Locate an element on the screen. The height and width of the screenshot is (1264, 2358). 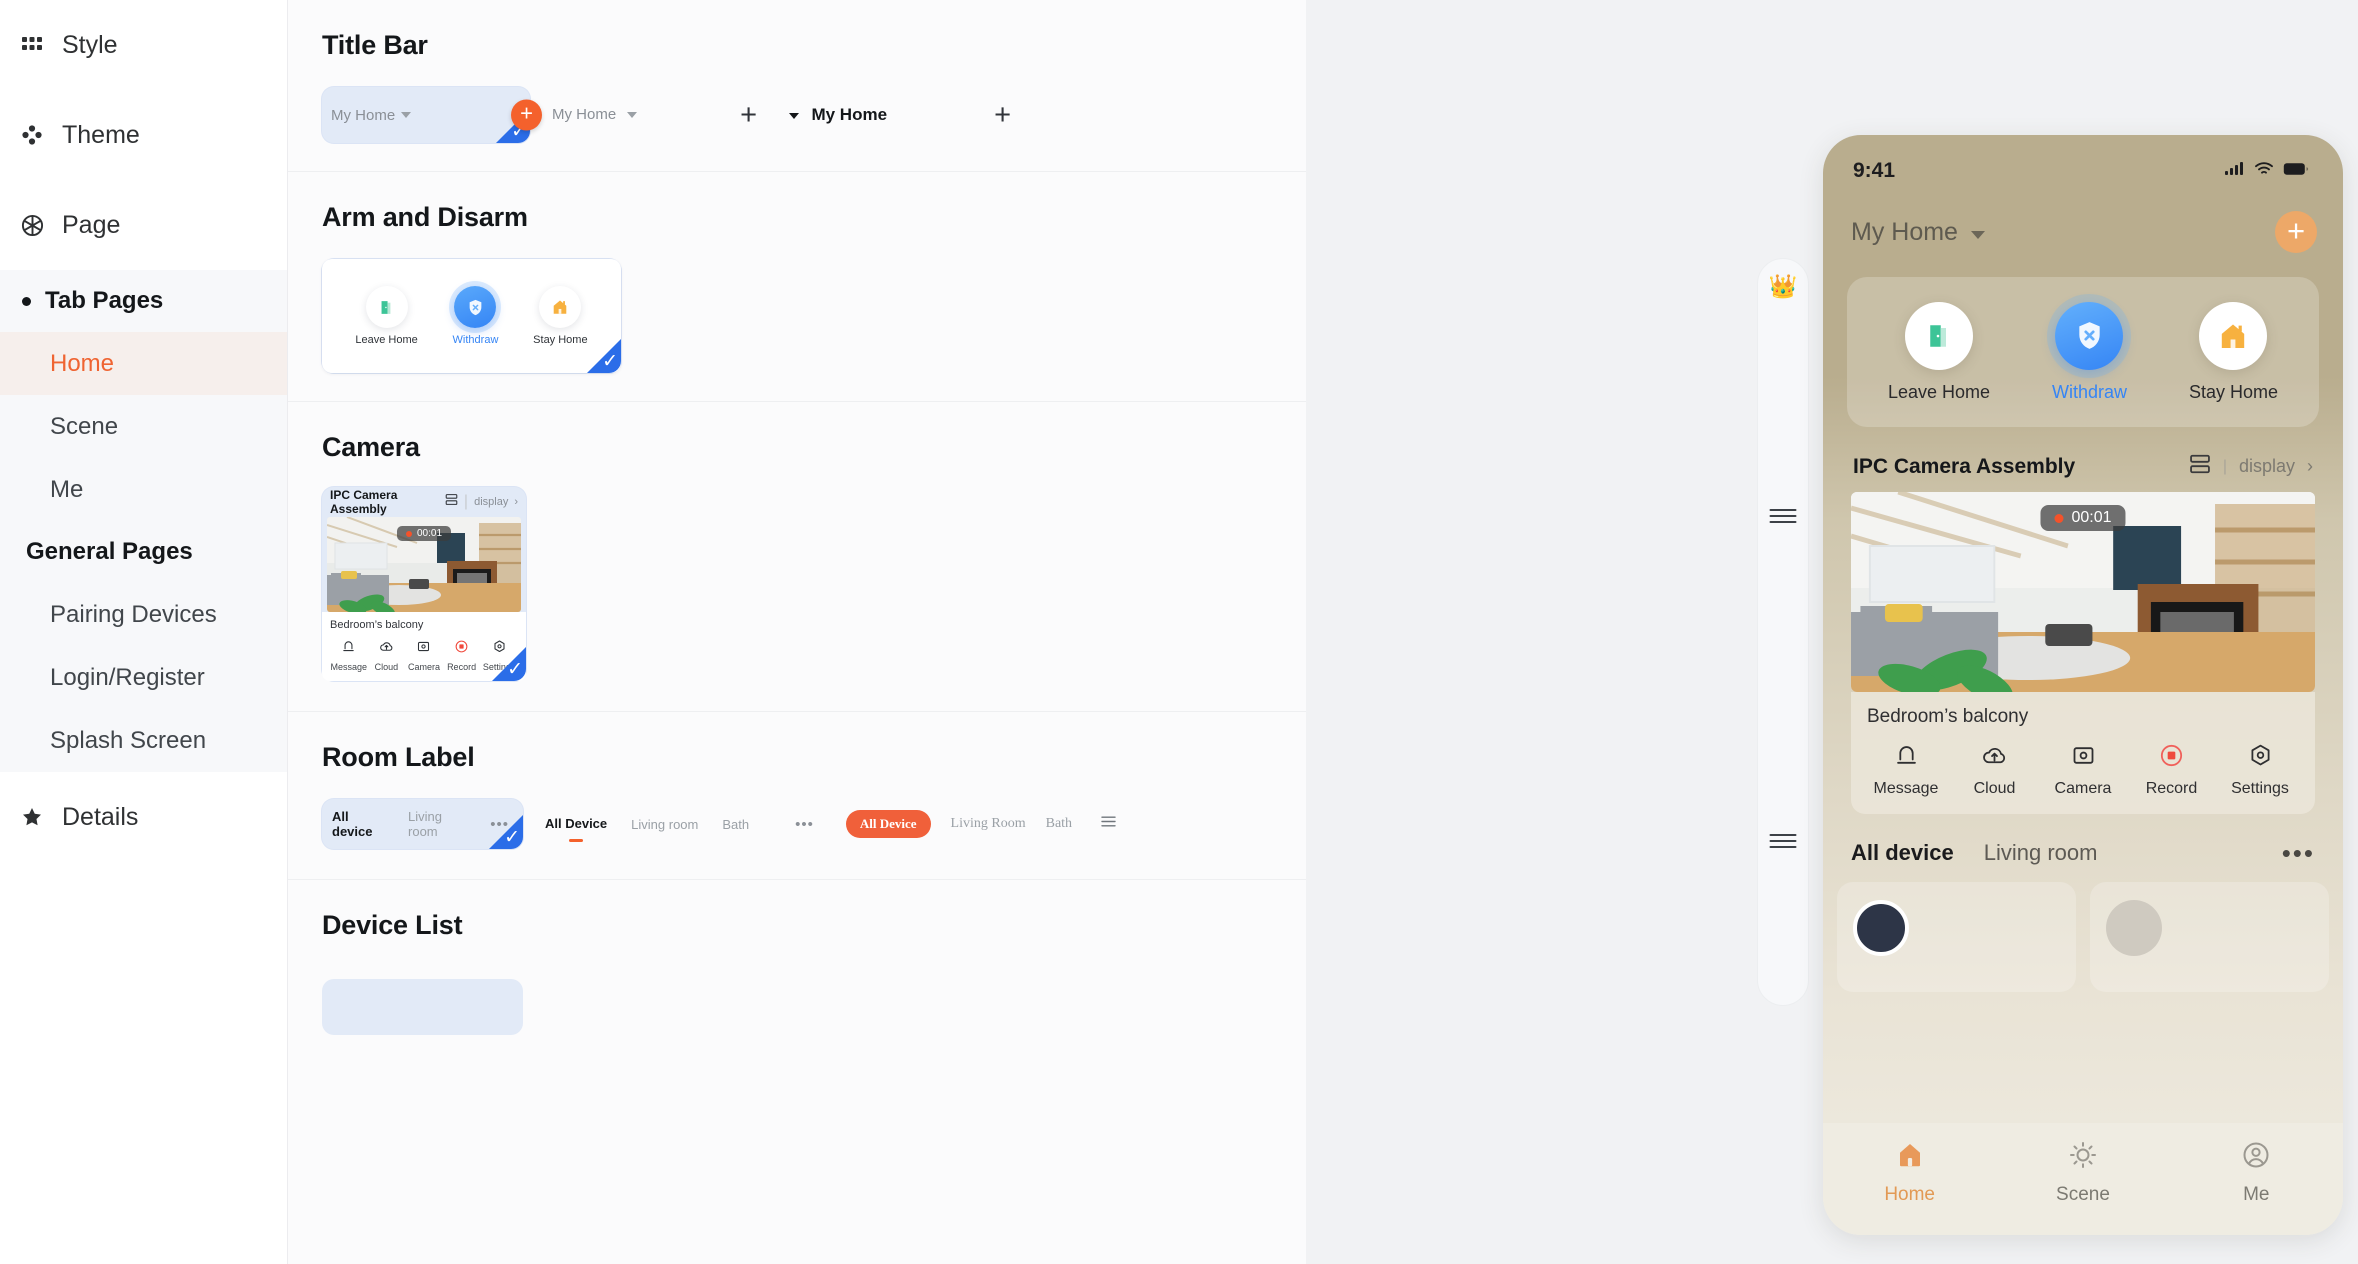
phone-camera-action-camera: Camera is located at coordinates (2083, 770).